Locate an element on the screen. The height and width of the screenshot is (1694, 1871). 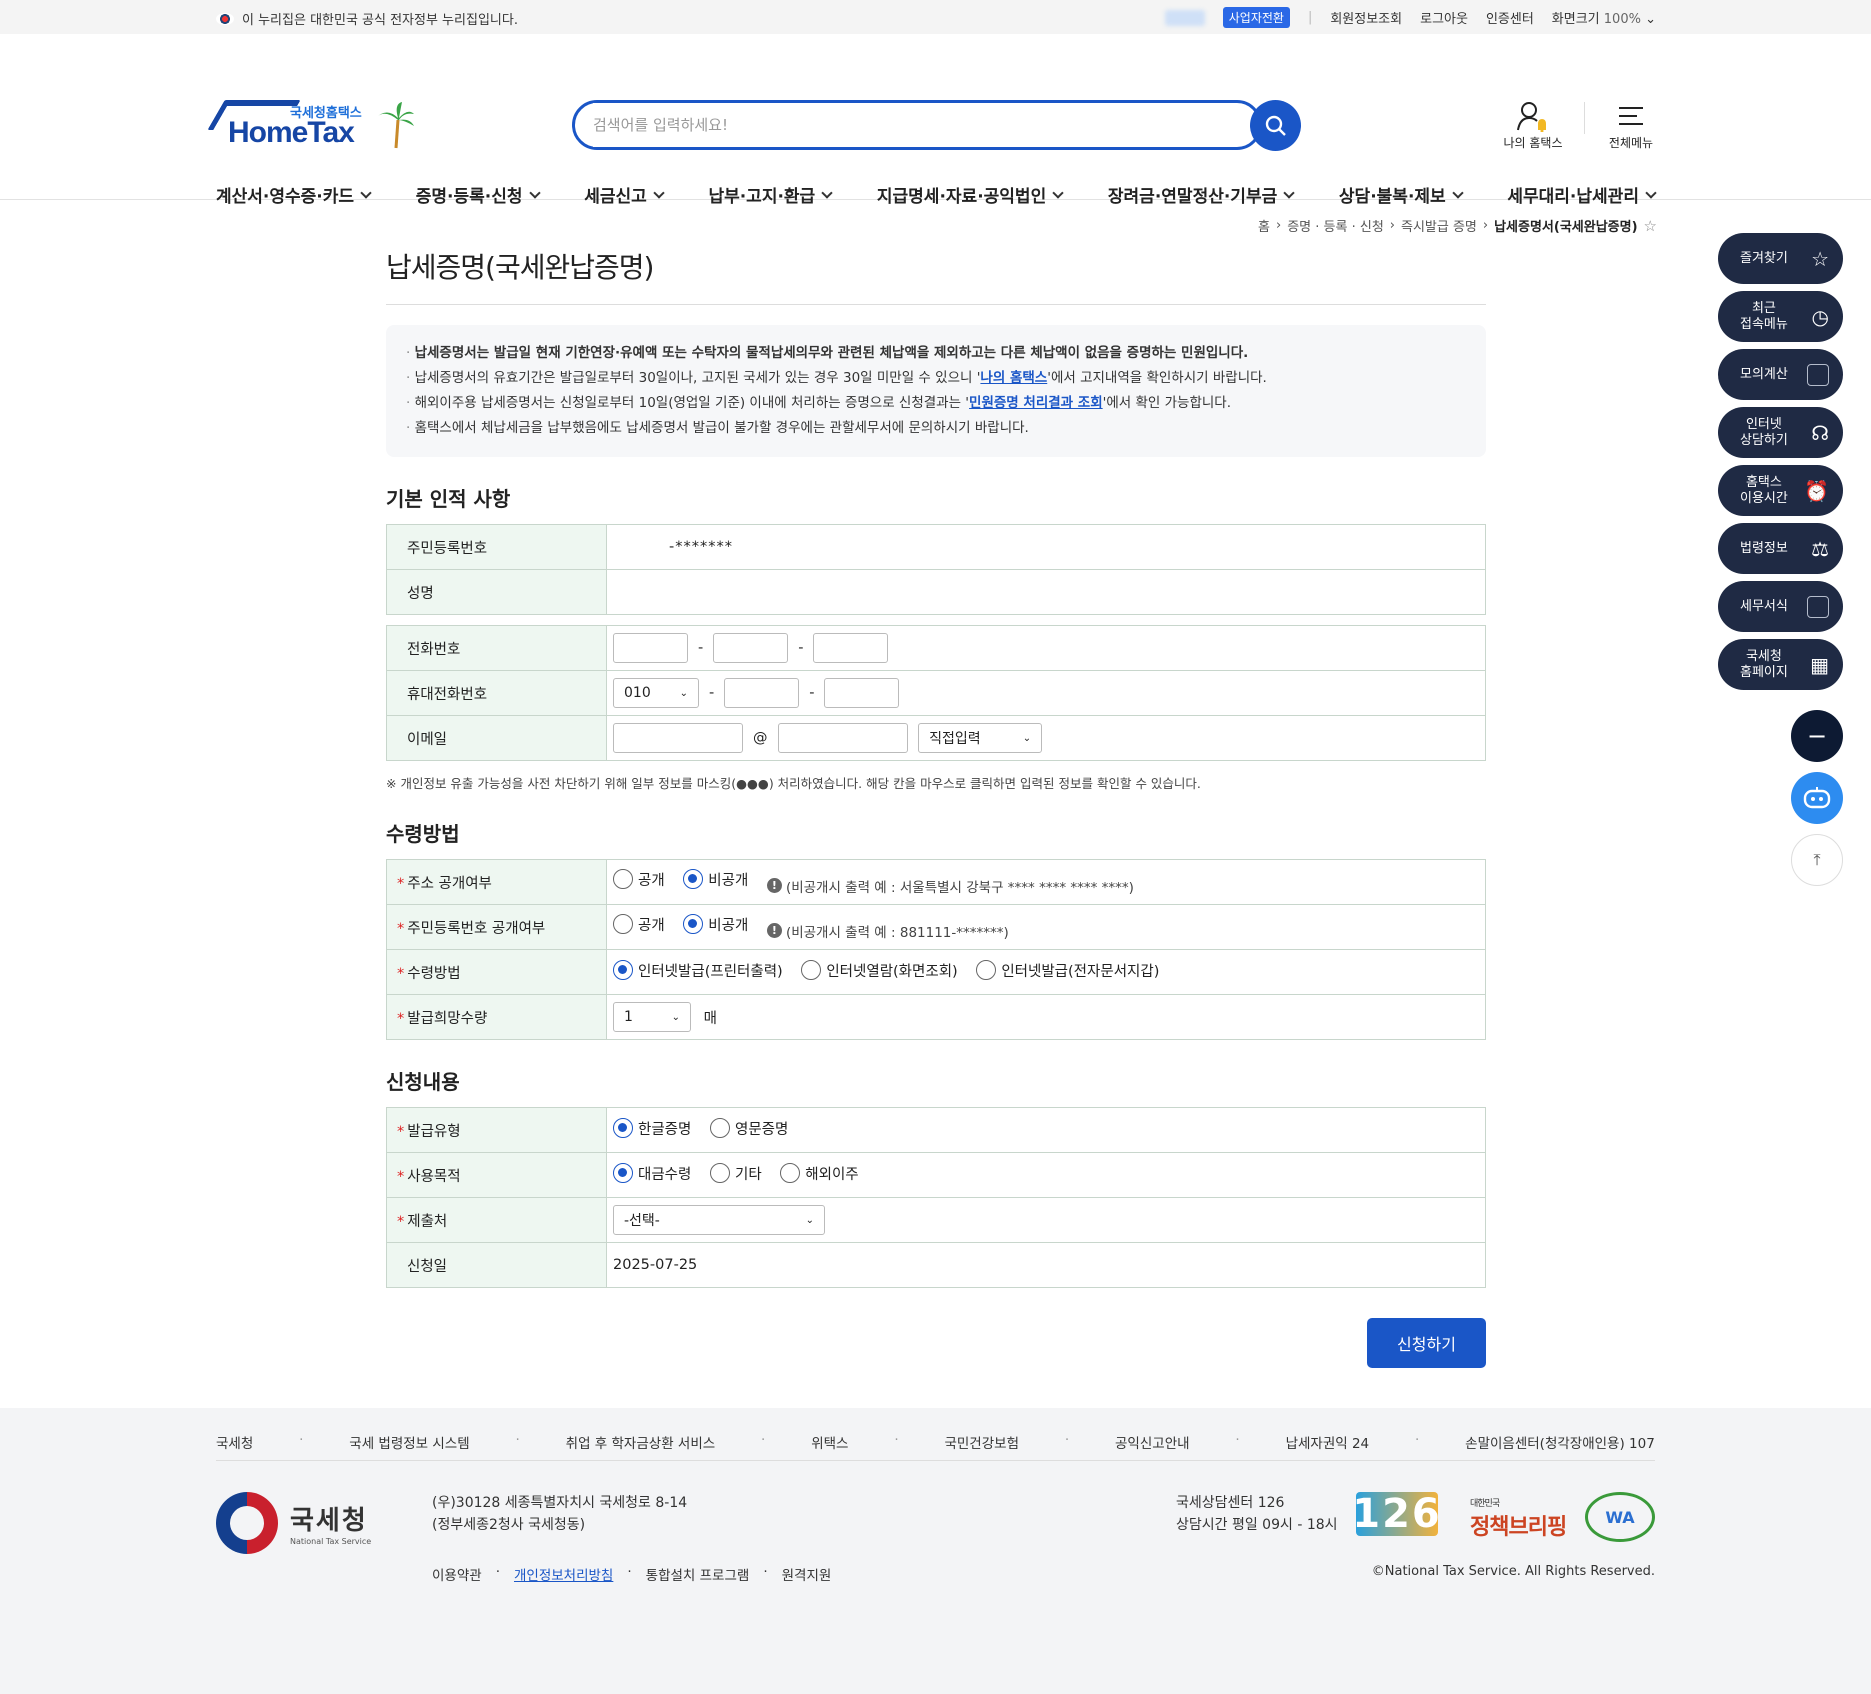
radio-type-korean: 한글증명 is located at coordinates (652, 1128).